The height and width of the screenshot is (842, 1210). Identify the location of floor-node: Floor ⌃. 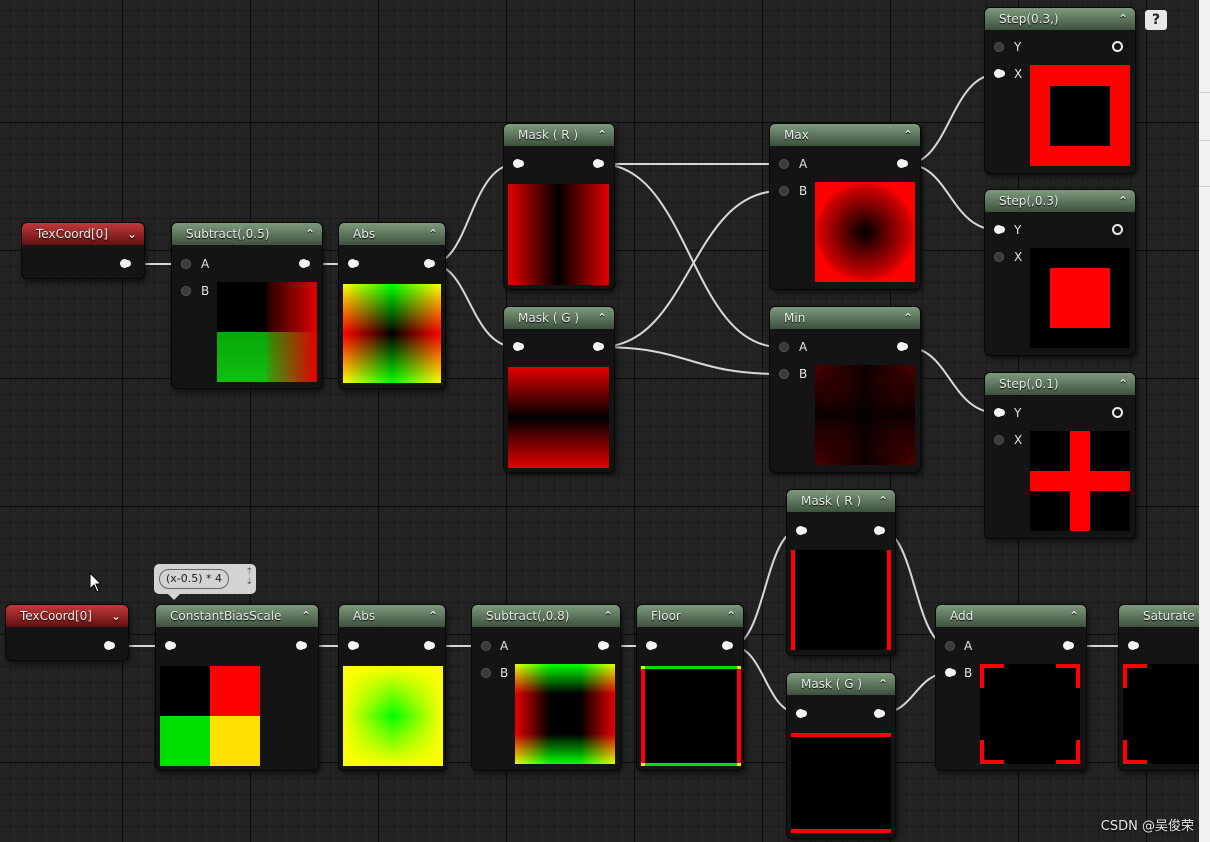
(690, 687).